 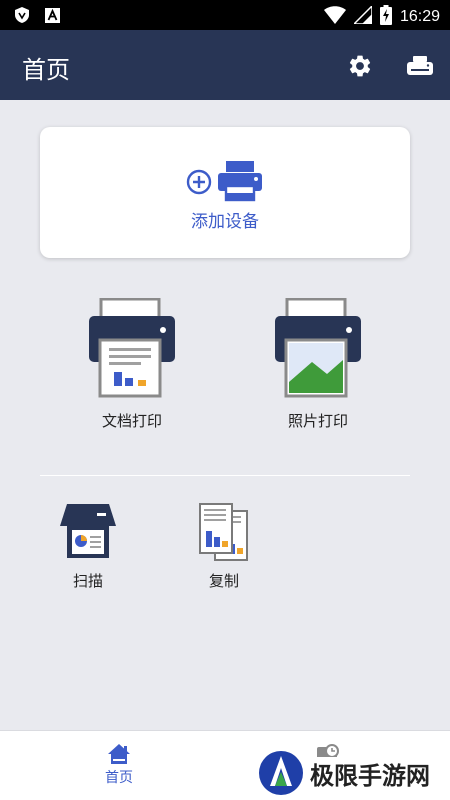 I want to click on status-right-icons: 16:29, so click(x=381, y=16).